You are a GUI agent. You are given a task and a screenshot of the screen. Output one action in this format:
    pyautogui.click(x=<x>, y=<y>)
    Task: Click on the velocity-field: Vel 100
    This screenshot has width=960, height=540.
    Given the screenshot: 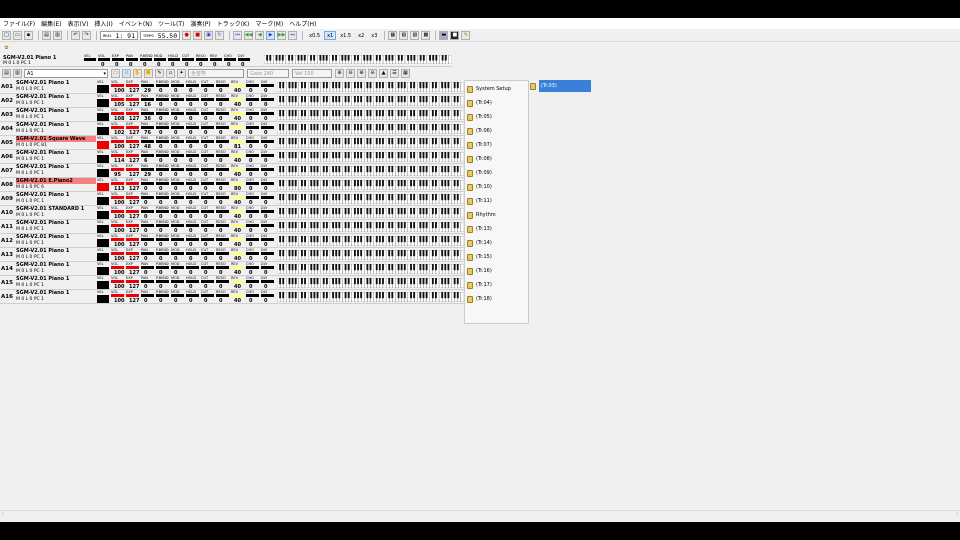 What is the action you would take?
    pyautogui.click(x=312, y=73)
    